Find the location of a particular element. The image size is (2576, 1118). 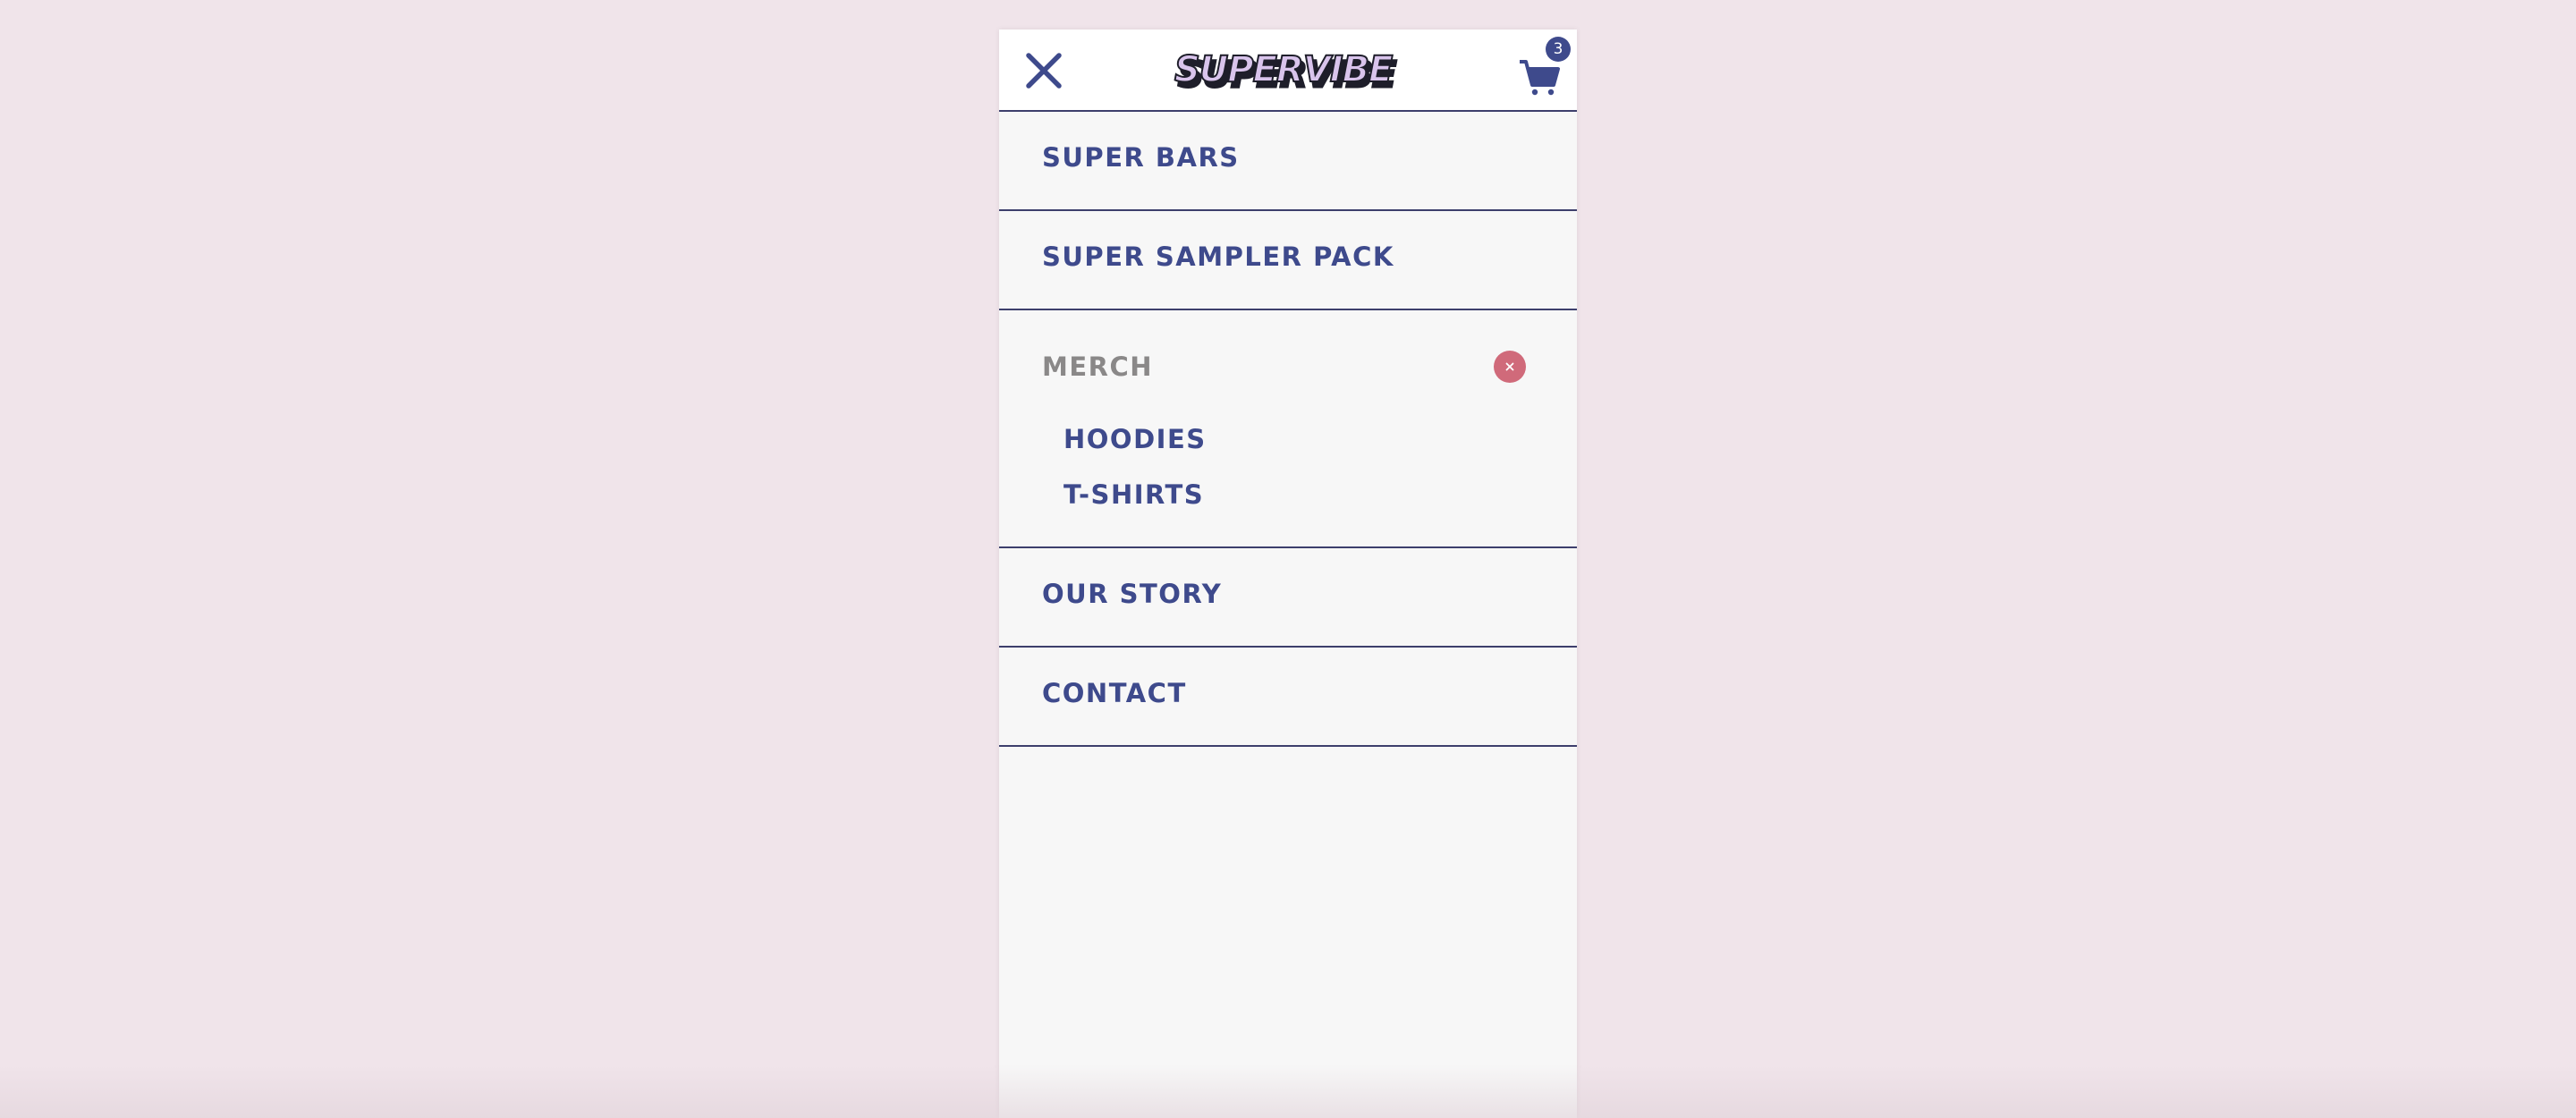

nav-item-super-bars: SUPER BARS is located at coordinates (1288, 161).